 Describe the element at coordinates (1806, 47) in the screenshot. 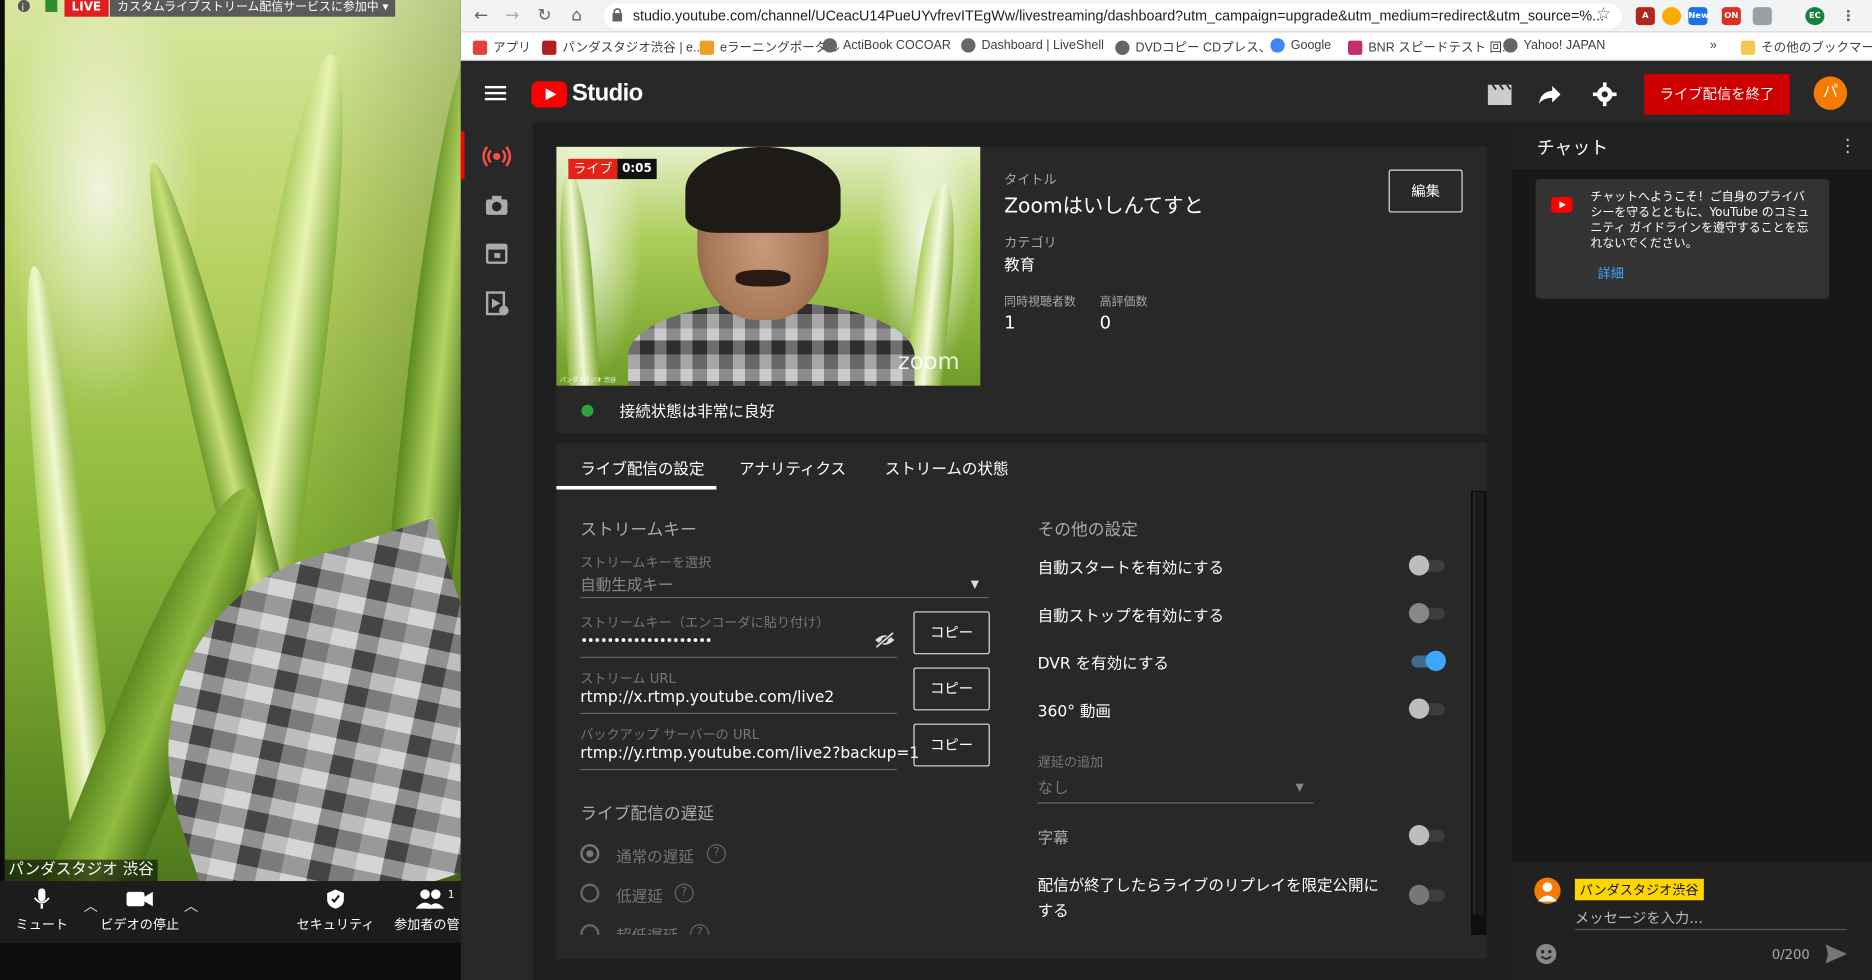

I see `other-bookmarks: その他のブックマーク` at that location.